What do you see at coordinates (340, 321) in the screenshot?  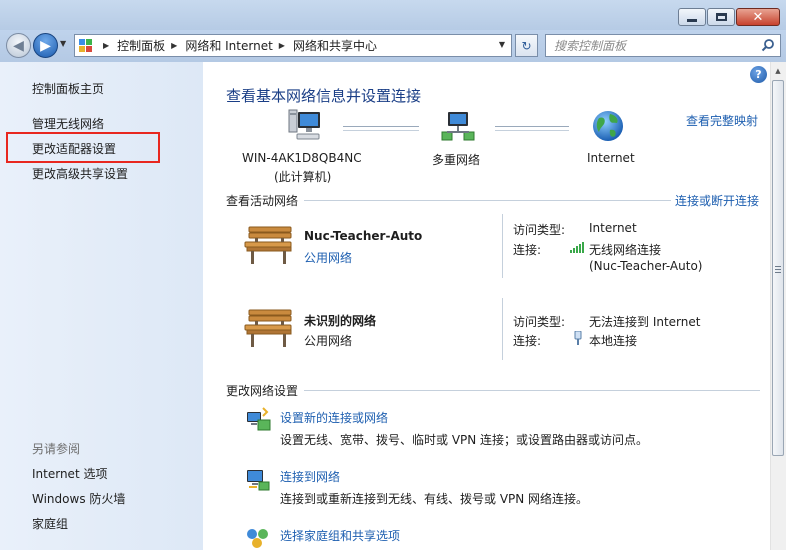 I see `network-name: 未识别的网络` at bounding box center [340, 321].